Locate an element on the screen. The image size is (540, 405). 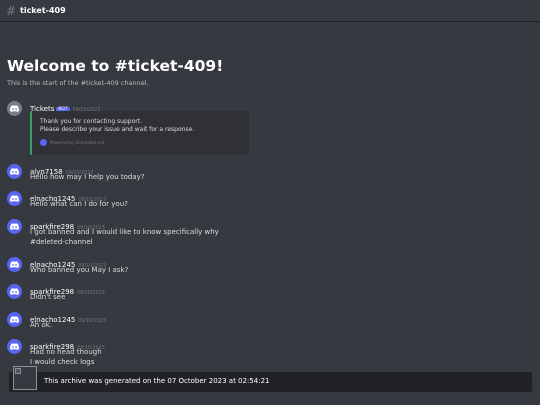
message-text: I would check logs is located at coordinates (62, 362).